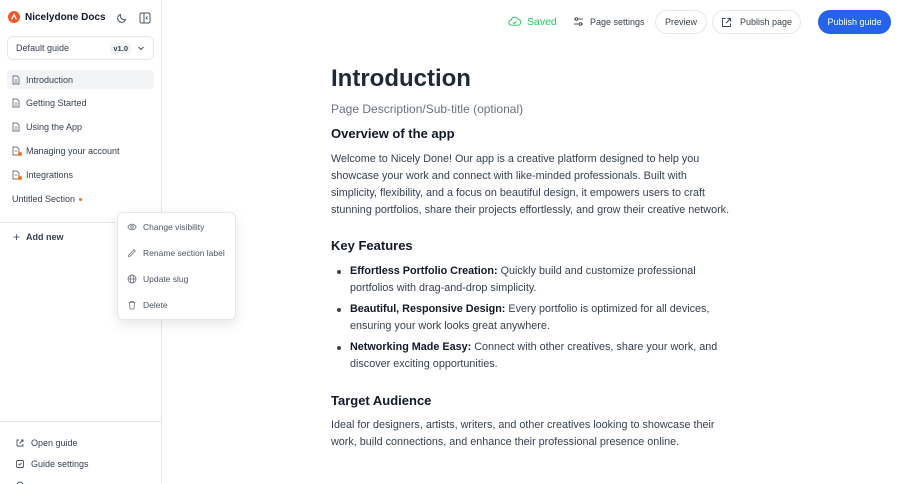 The height and width of the screenshot is (484, 900). I want to click on chevron-down-icon, so click(141, 48).